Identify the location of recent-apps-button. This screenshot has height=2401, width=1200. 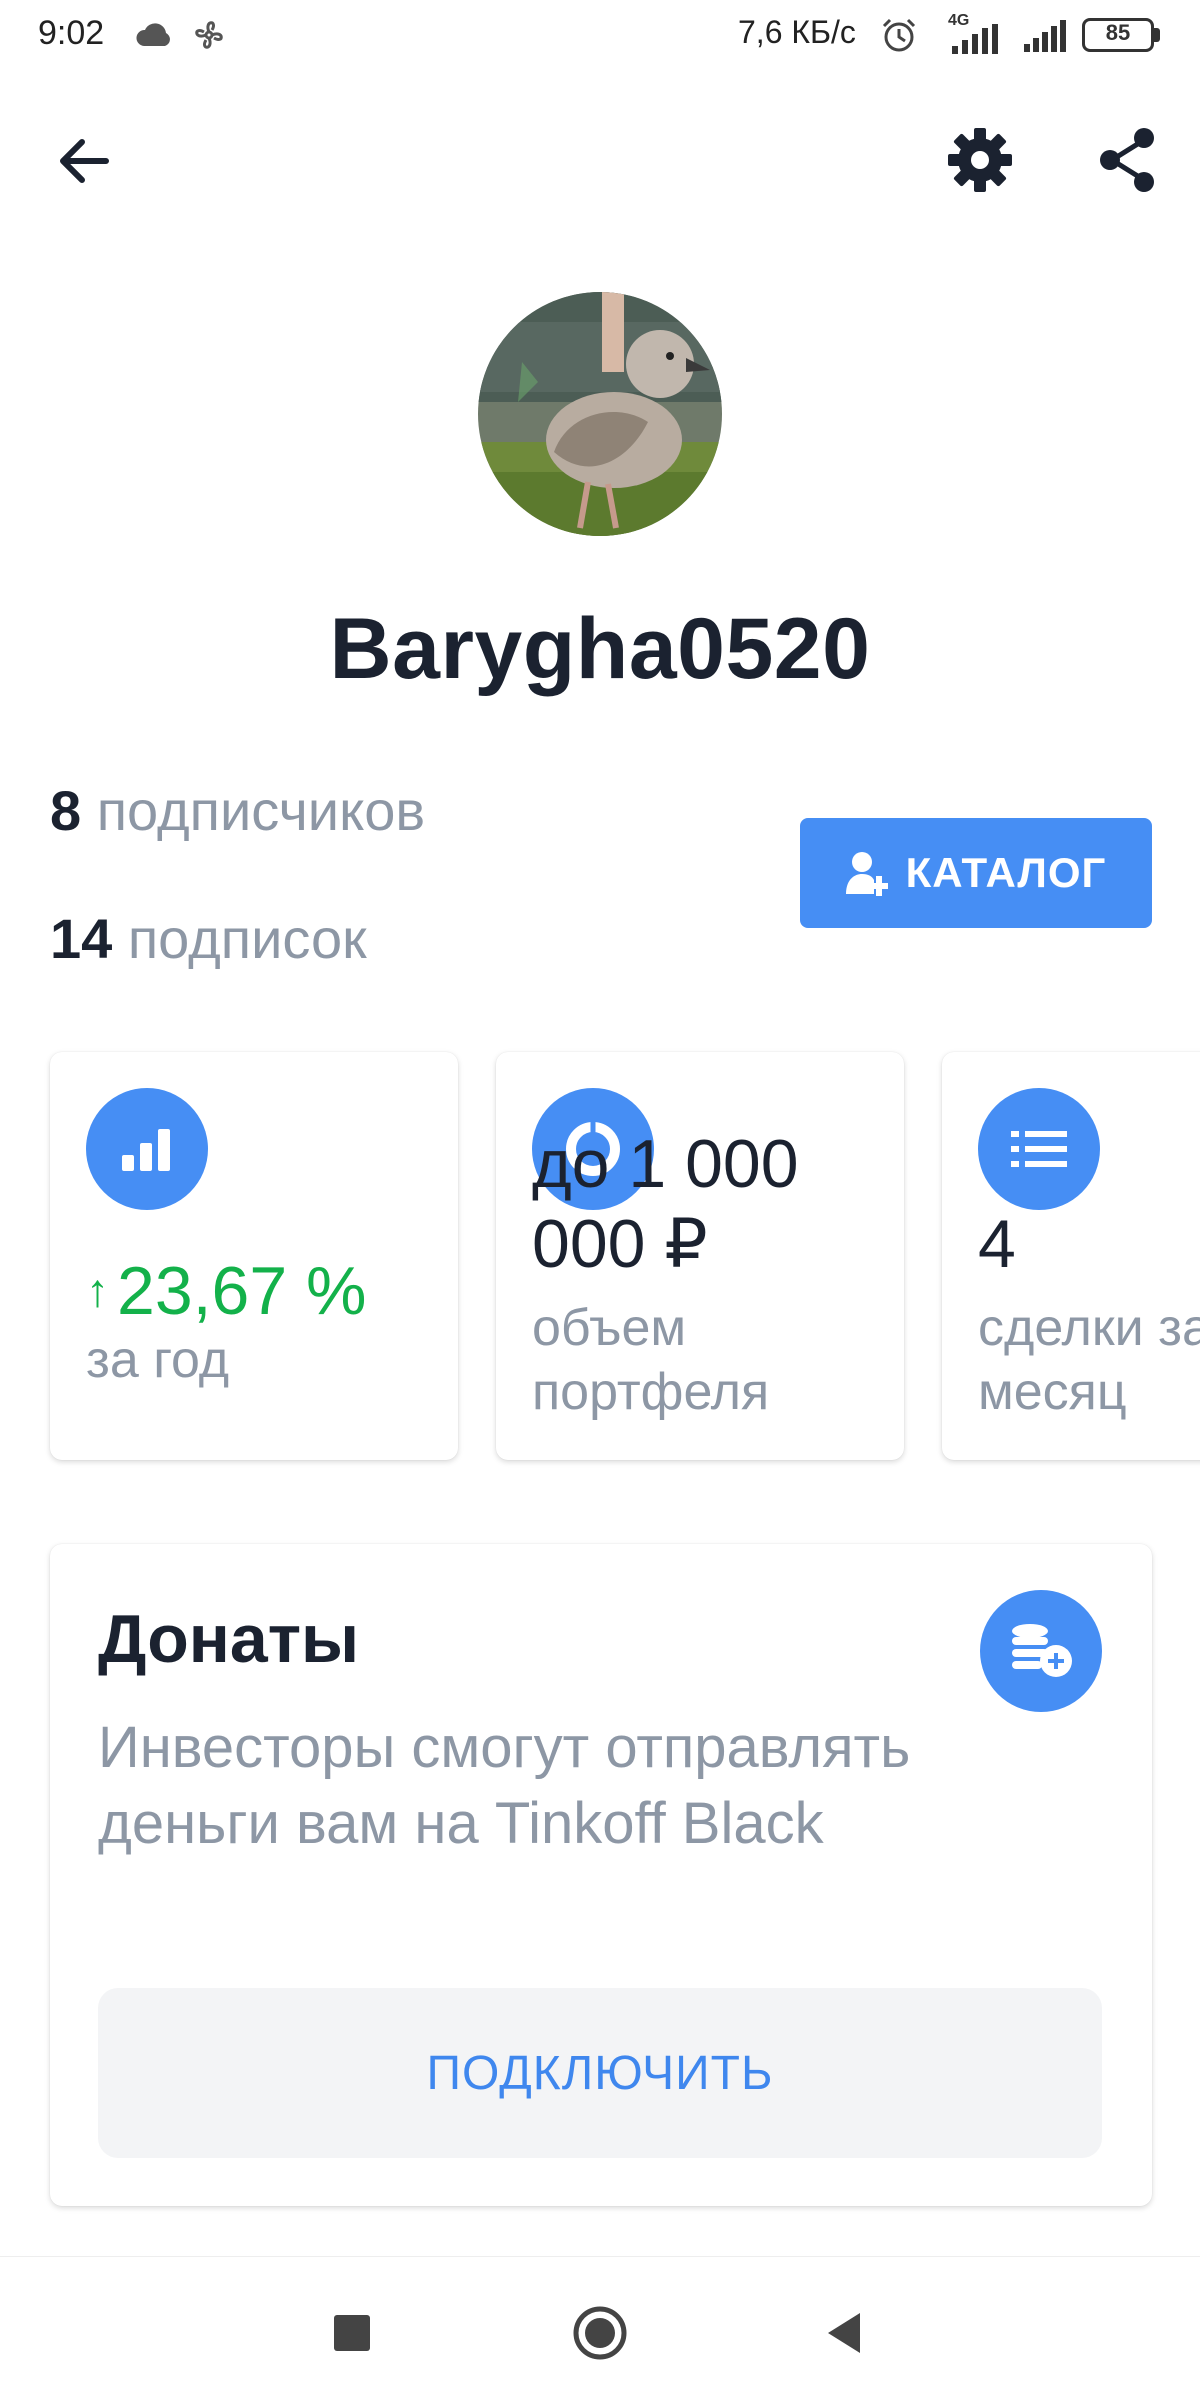
(352, 2333).